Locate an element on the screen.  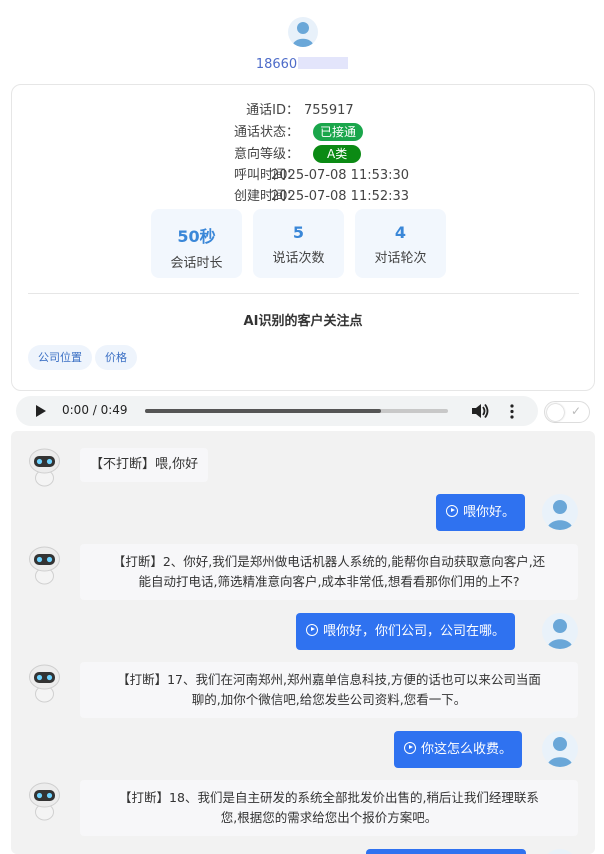
message-text-line: 【打断】2、你好,我们是郑州做电话机器人系统的,能帮你自动获取意向客户,还 is located at coordinates (329, 561).